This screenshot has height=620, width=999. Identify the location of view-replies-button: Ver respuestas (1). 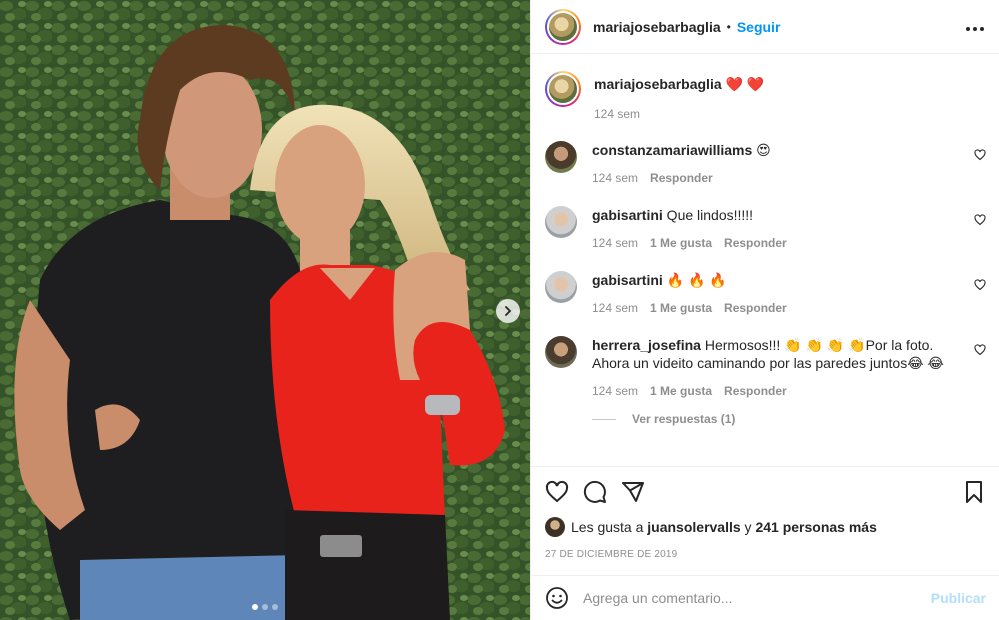
(789, 419).